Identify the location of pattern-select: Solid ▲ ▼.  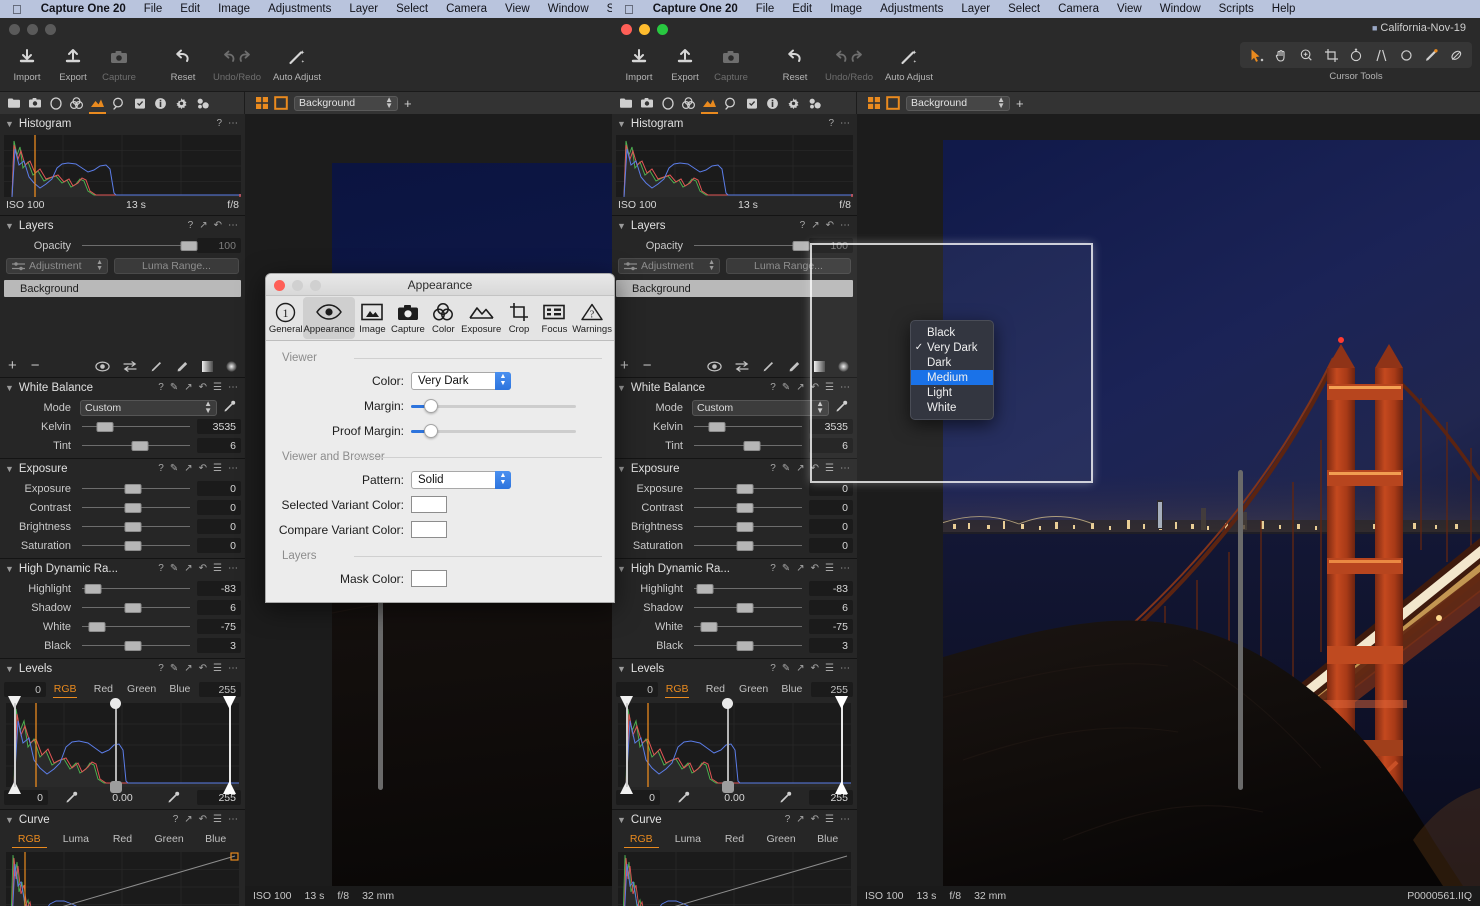
(461, 479).